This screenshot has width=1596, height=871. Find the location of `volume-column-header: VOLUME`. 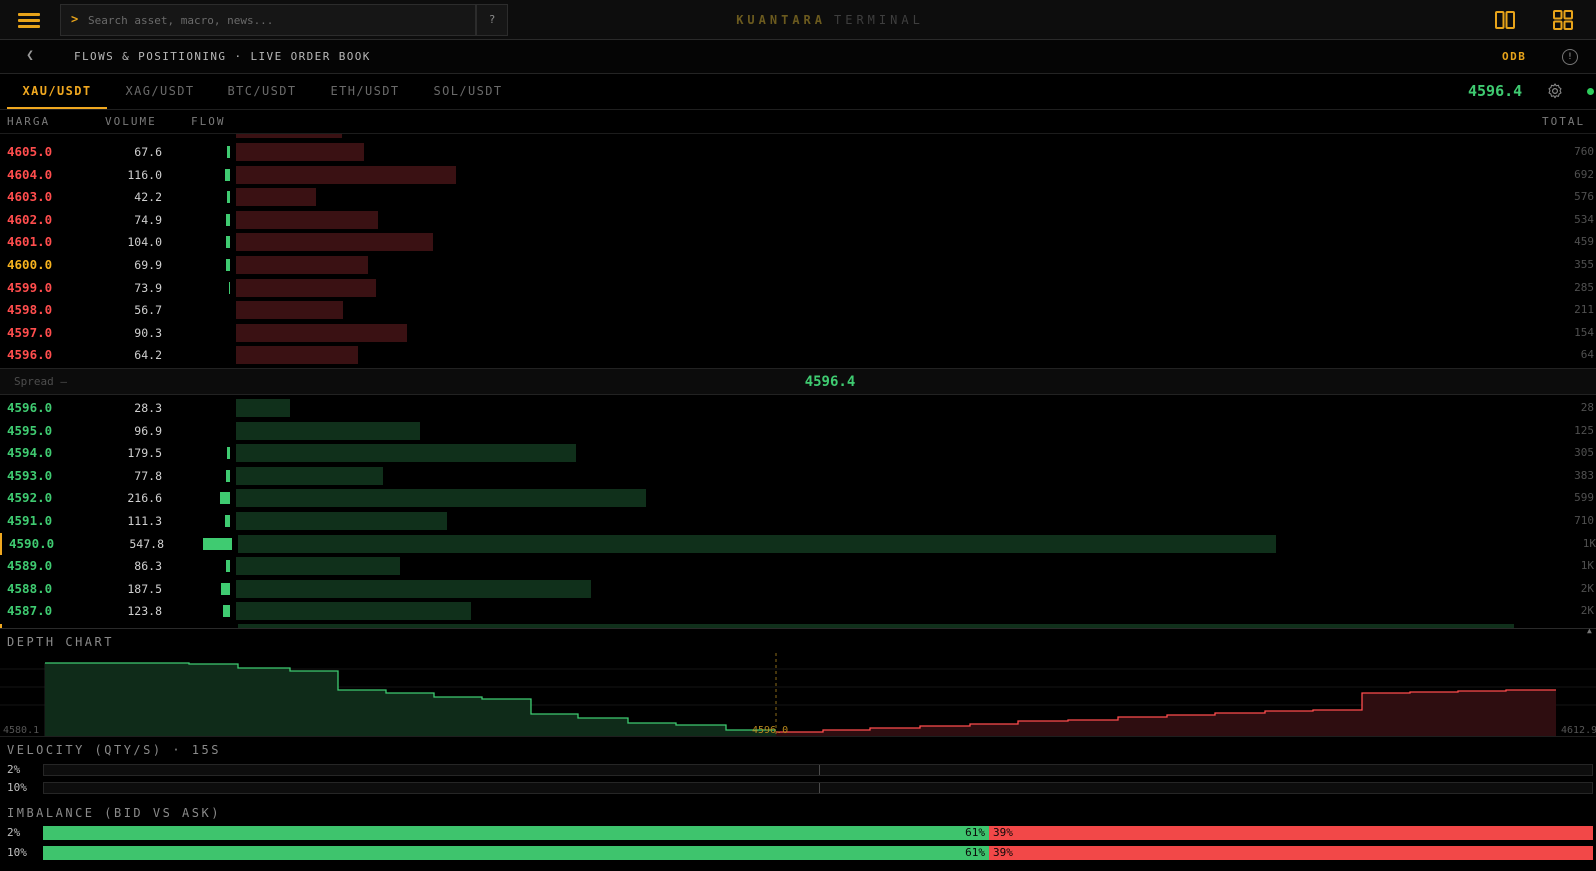

volume-column-header: VOLUME is located at coordinates (131, 121).